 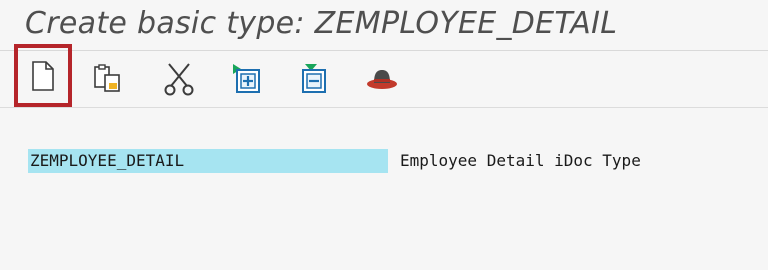 I want to click on insert-segment-same-level-button, so click(x=314, y=79).